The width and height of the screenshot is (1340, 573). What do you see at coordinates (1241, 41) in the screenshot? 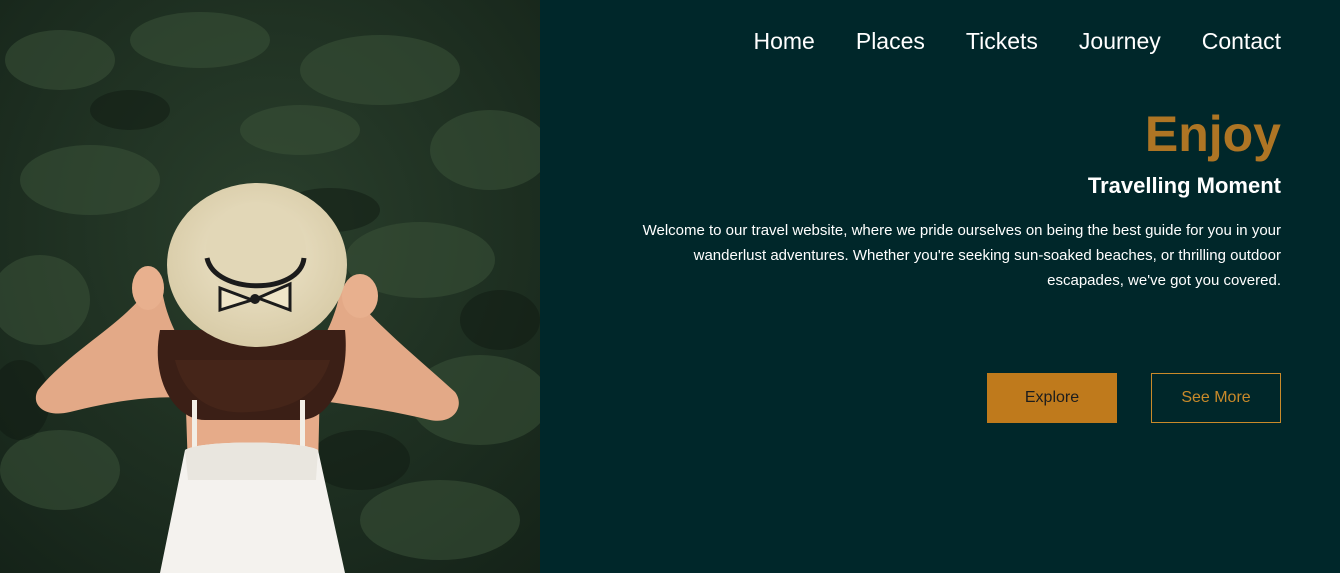
I see `nav-item-contact: Contact` at bounding box center [1241, 41].